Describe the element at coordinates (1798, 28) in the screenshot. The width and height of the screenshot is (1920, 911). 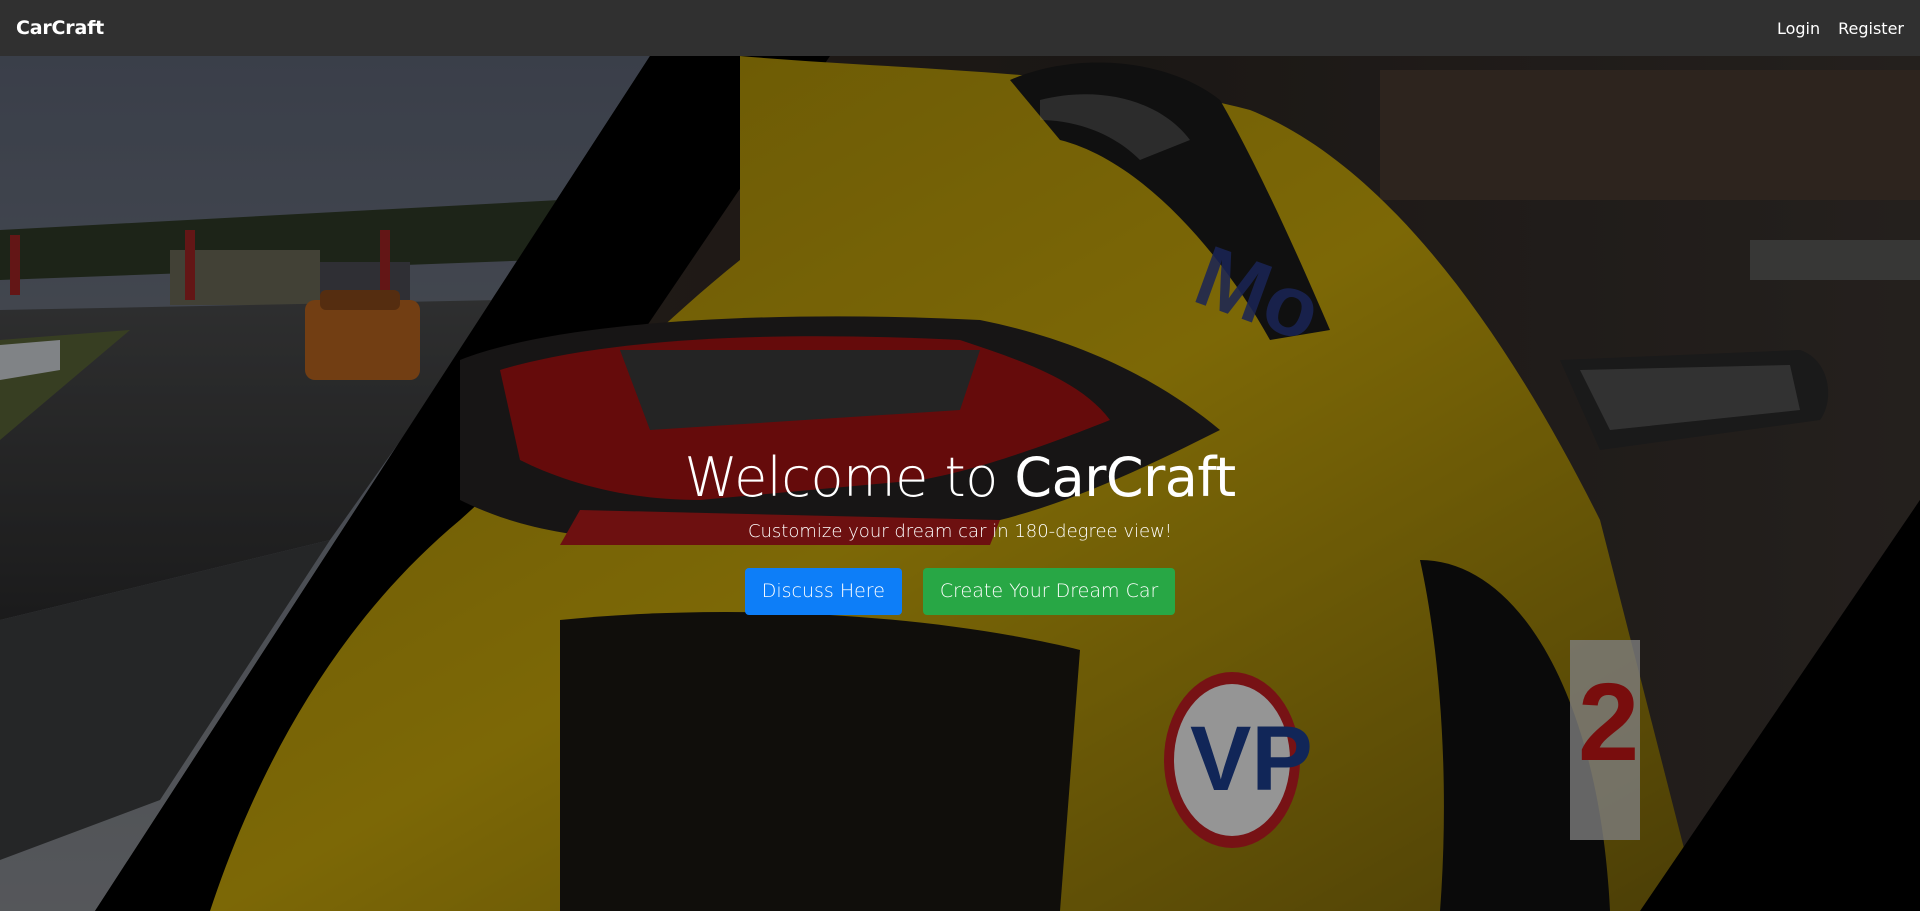
I see `login-link: Login` at that location.